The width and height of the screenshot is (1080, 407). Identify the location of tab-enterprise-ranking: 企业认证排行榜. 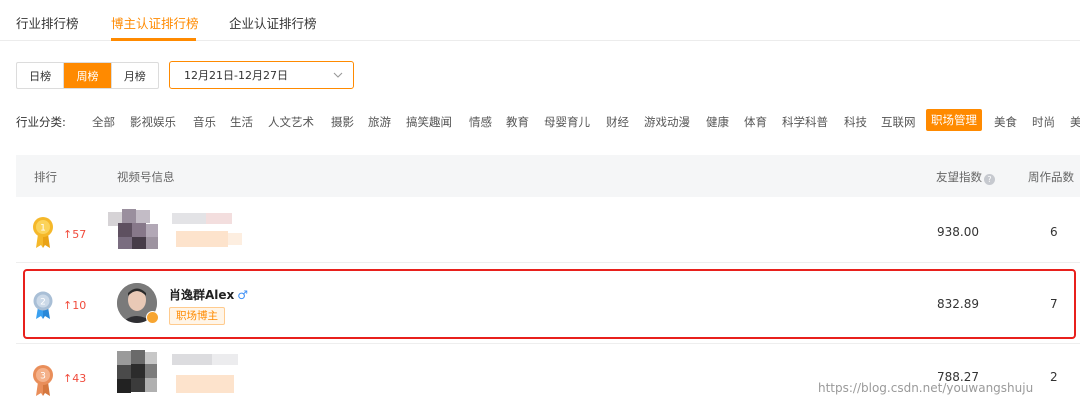
(273, 22).